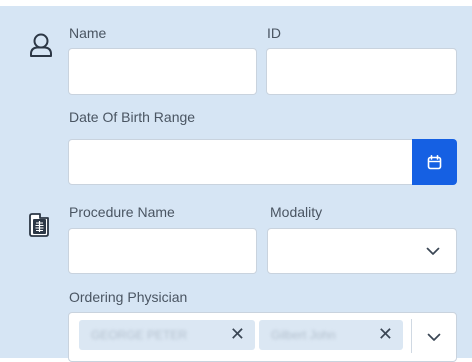 This screenshot has width=472, height=362. Describe the element at coordinates (39, 225) in the screenshot. I see `xray-document-icon` at that location.